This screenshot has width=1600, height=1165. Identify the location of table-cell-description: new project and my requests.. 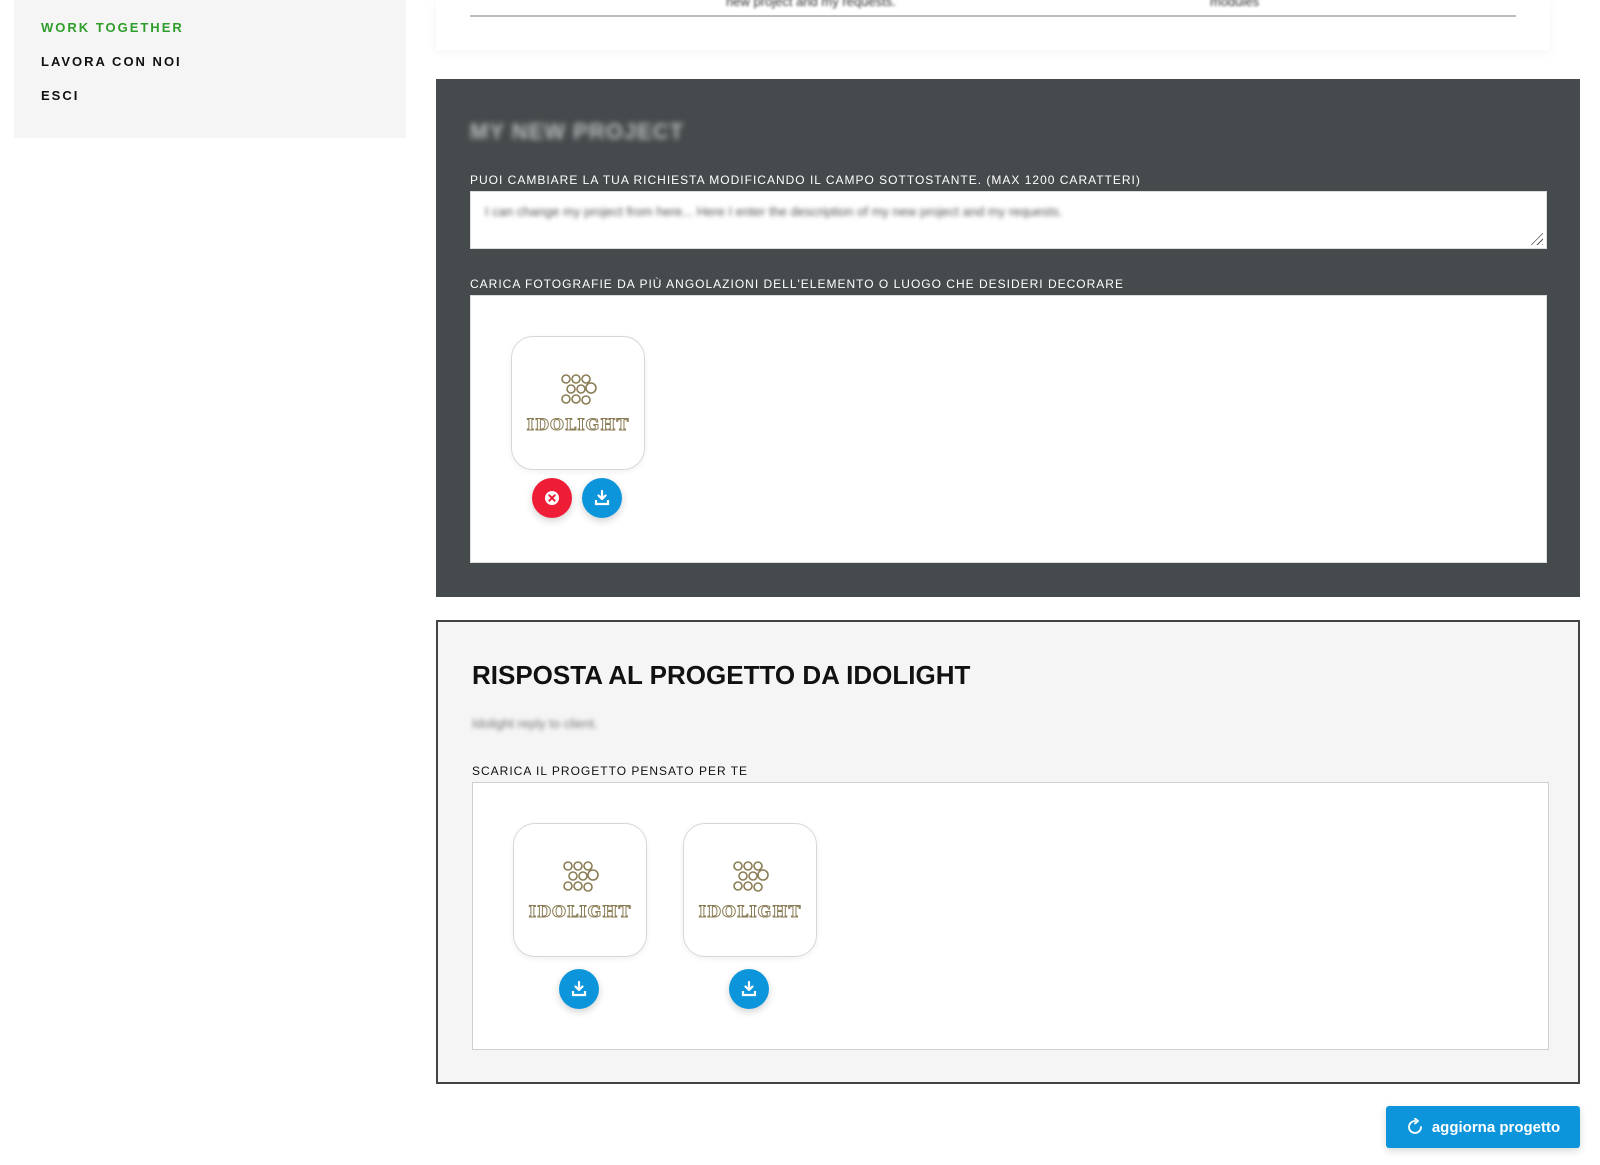
(811, 4).